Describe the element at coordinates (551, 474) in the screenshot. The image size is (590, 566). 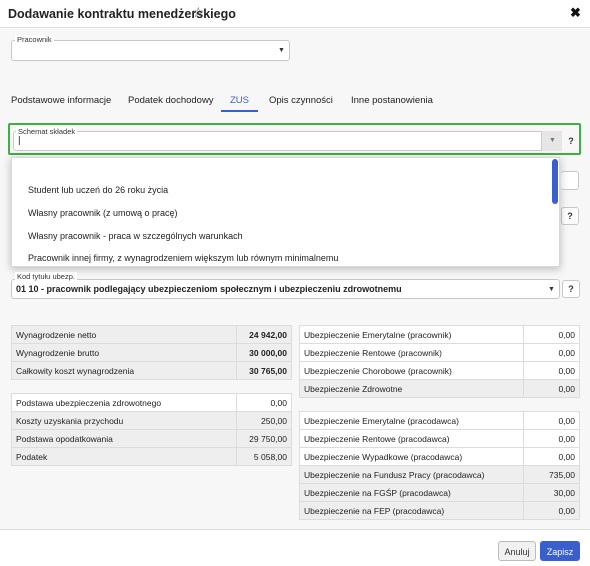
I see `row-value: 735,00` at that location.